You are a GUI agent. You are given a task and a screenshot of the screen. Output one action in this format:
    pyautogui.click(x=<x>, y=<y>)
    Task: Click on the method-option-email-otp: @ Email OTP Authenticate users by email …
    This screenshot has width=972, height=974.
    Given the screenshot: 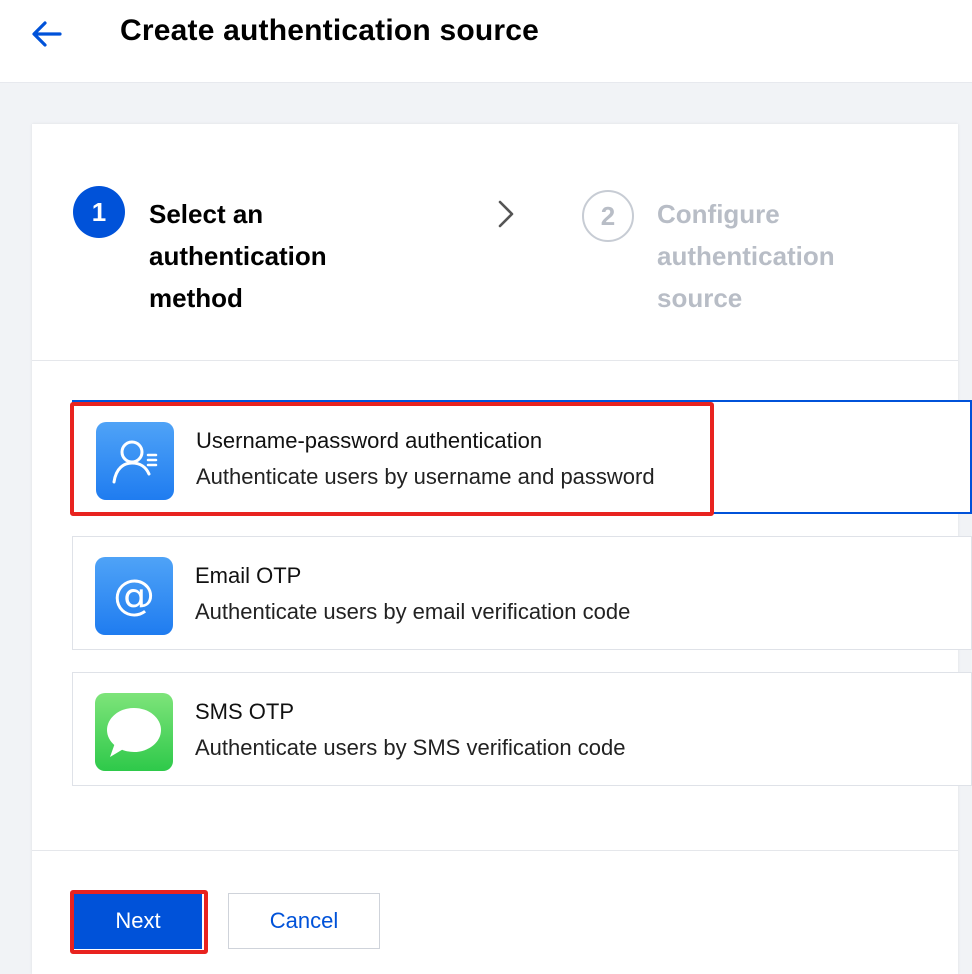 What is the action you would take?
    pyautogui.click(x=522, y=593)
    